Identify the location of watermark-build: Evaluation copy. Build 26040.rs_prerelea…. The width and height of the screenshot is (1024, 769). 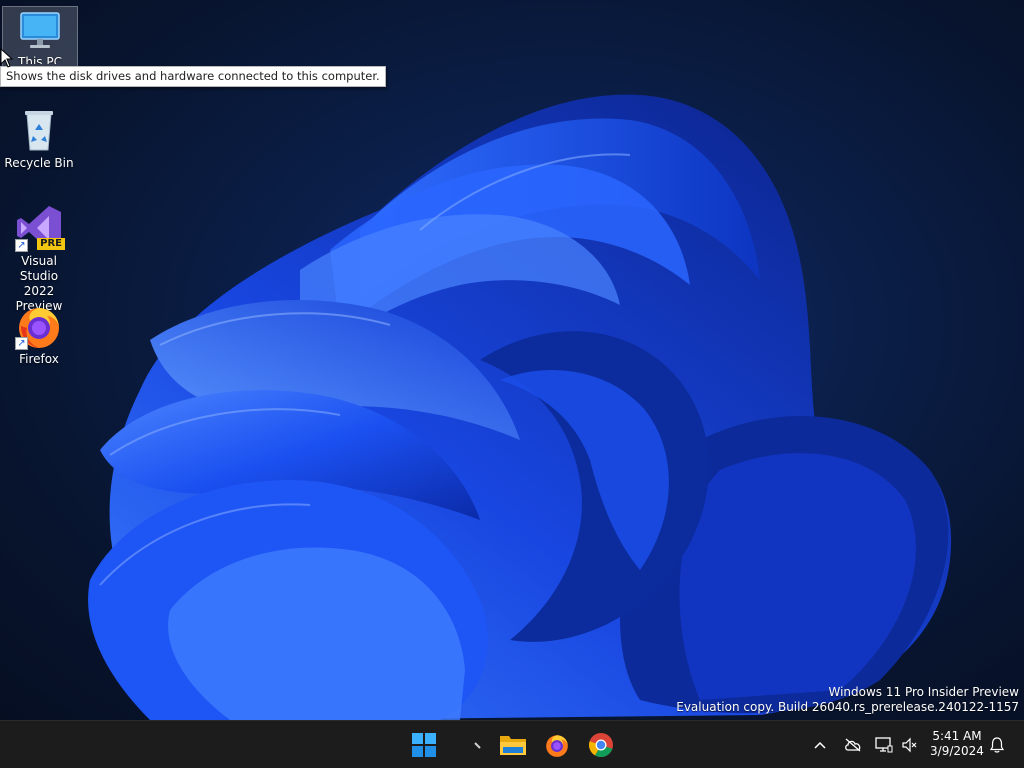
(847, 707).